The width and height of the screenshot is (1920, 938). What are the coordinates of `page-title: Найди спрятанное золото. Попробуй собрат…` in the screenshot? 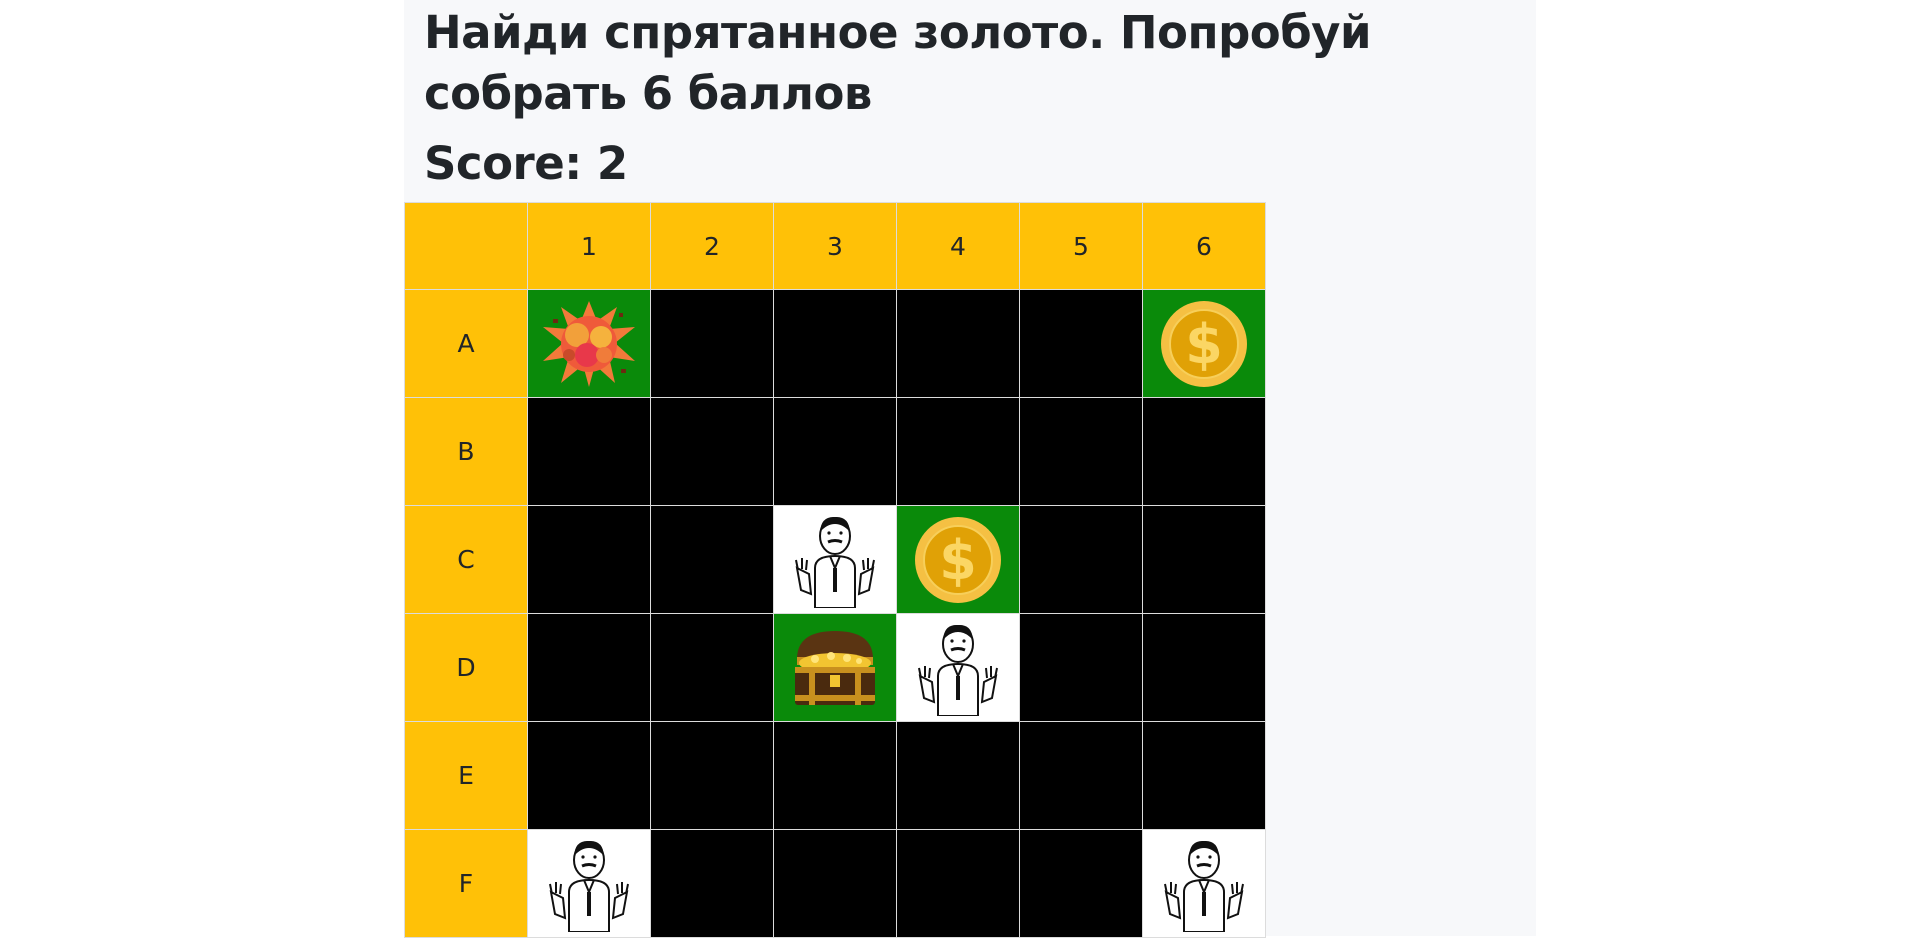 It's located at (897, 63).